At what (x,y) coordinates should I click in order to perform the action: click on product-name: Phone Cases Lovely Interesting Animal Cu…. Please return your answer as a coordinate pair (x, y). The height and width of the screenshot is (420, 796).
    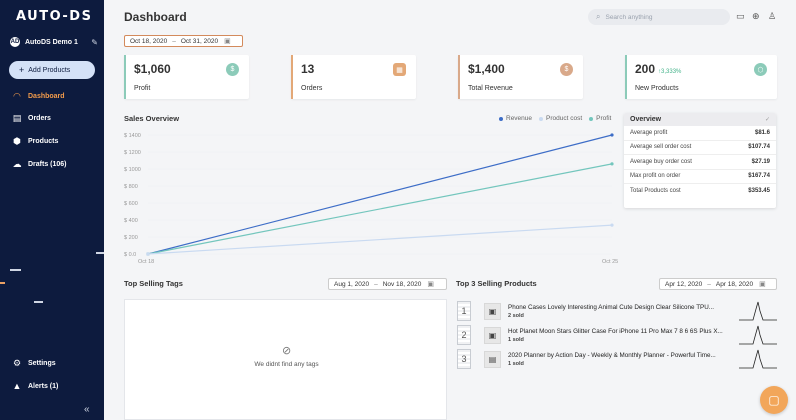
    Looking at the image, I should click on (619, 307).